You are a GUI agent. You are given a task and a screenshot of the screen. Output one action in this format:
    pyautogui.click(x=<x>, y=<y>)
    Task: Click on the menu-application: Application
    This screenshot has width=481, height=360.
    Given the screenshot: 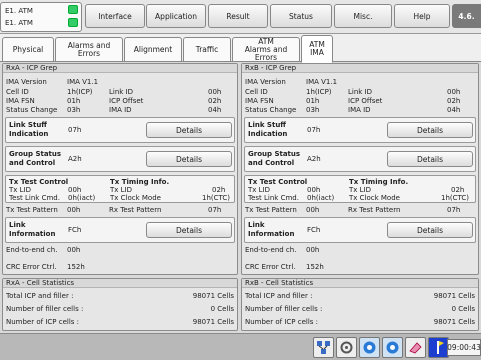 What is the action you would take?
    pyautogui.click(x=176, y=16)
    